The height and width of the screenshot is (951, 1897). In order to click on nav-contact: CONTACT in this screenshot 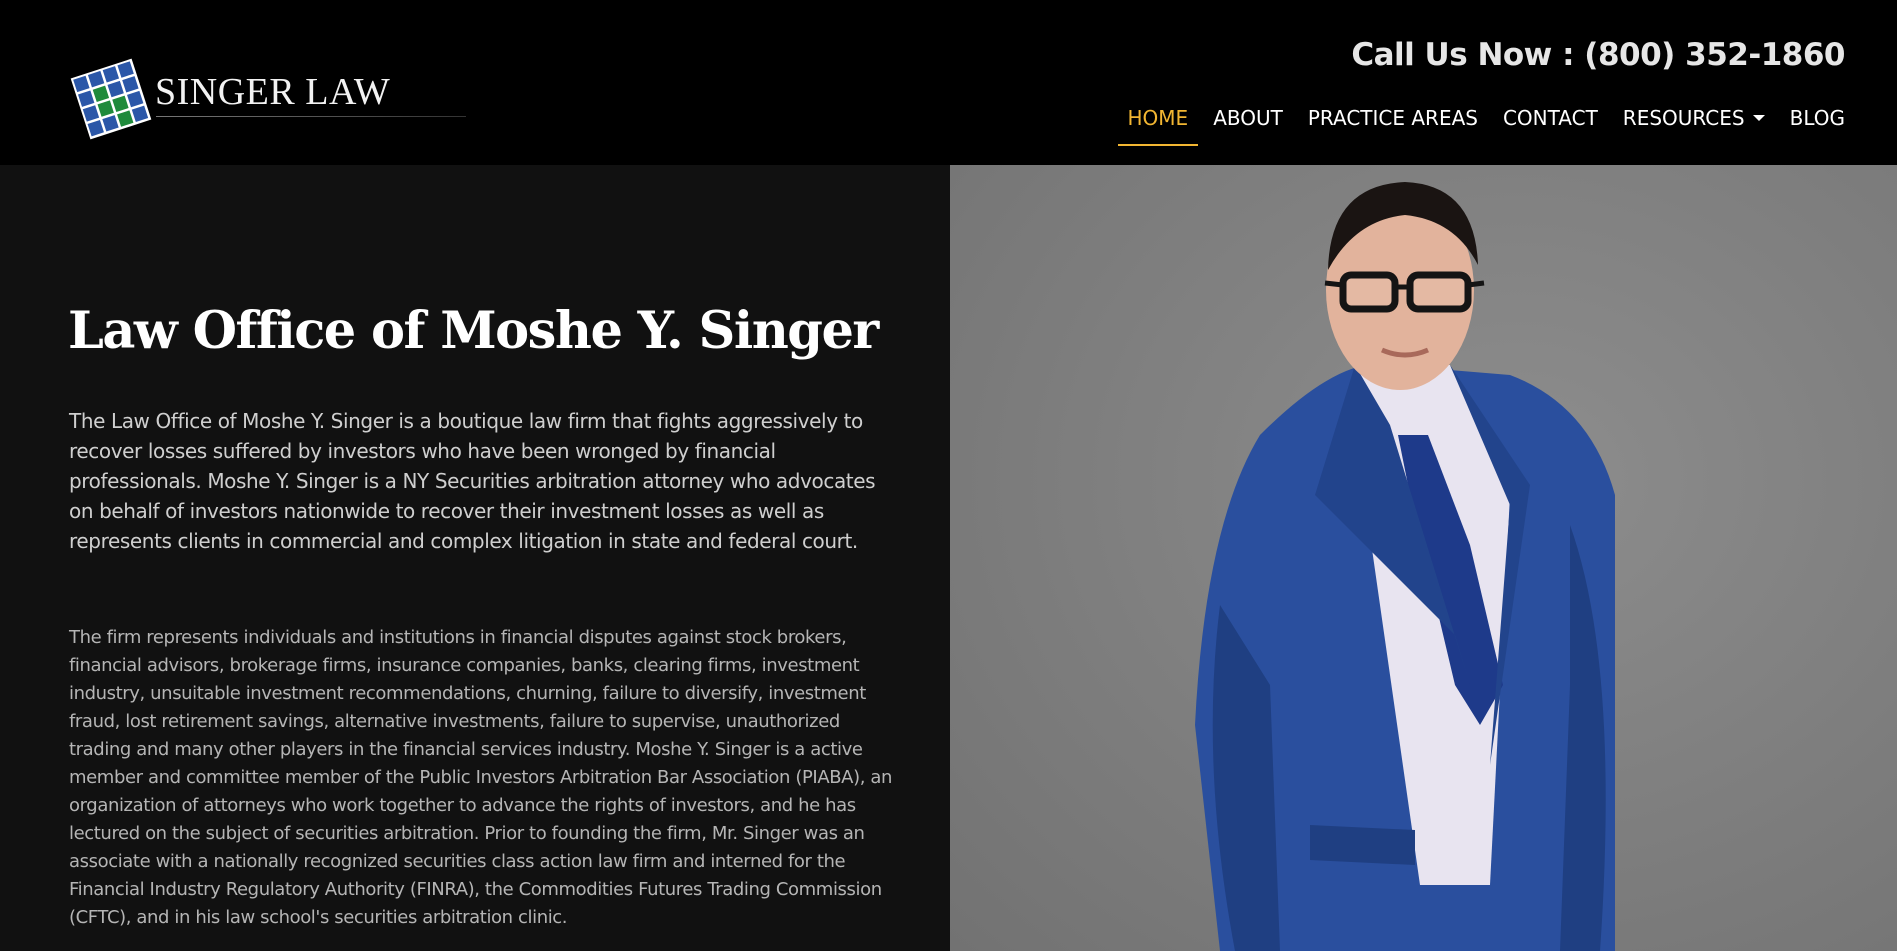, I will do `click(1550, 125)`.